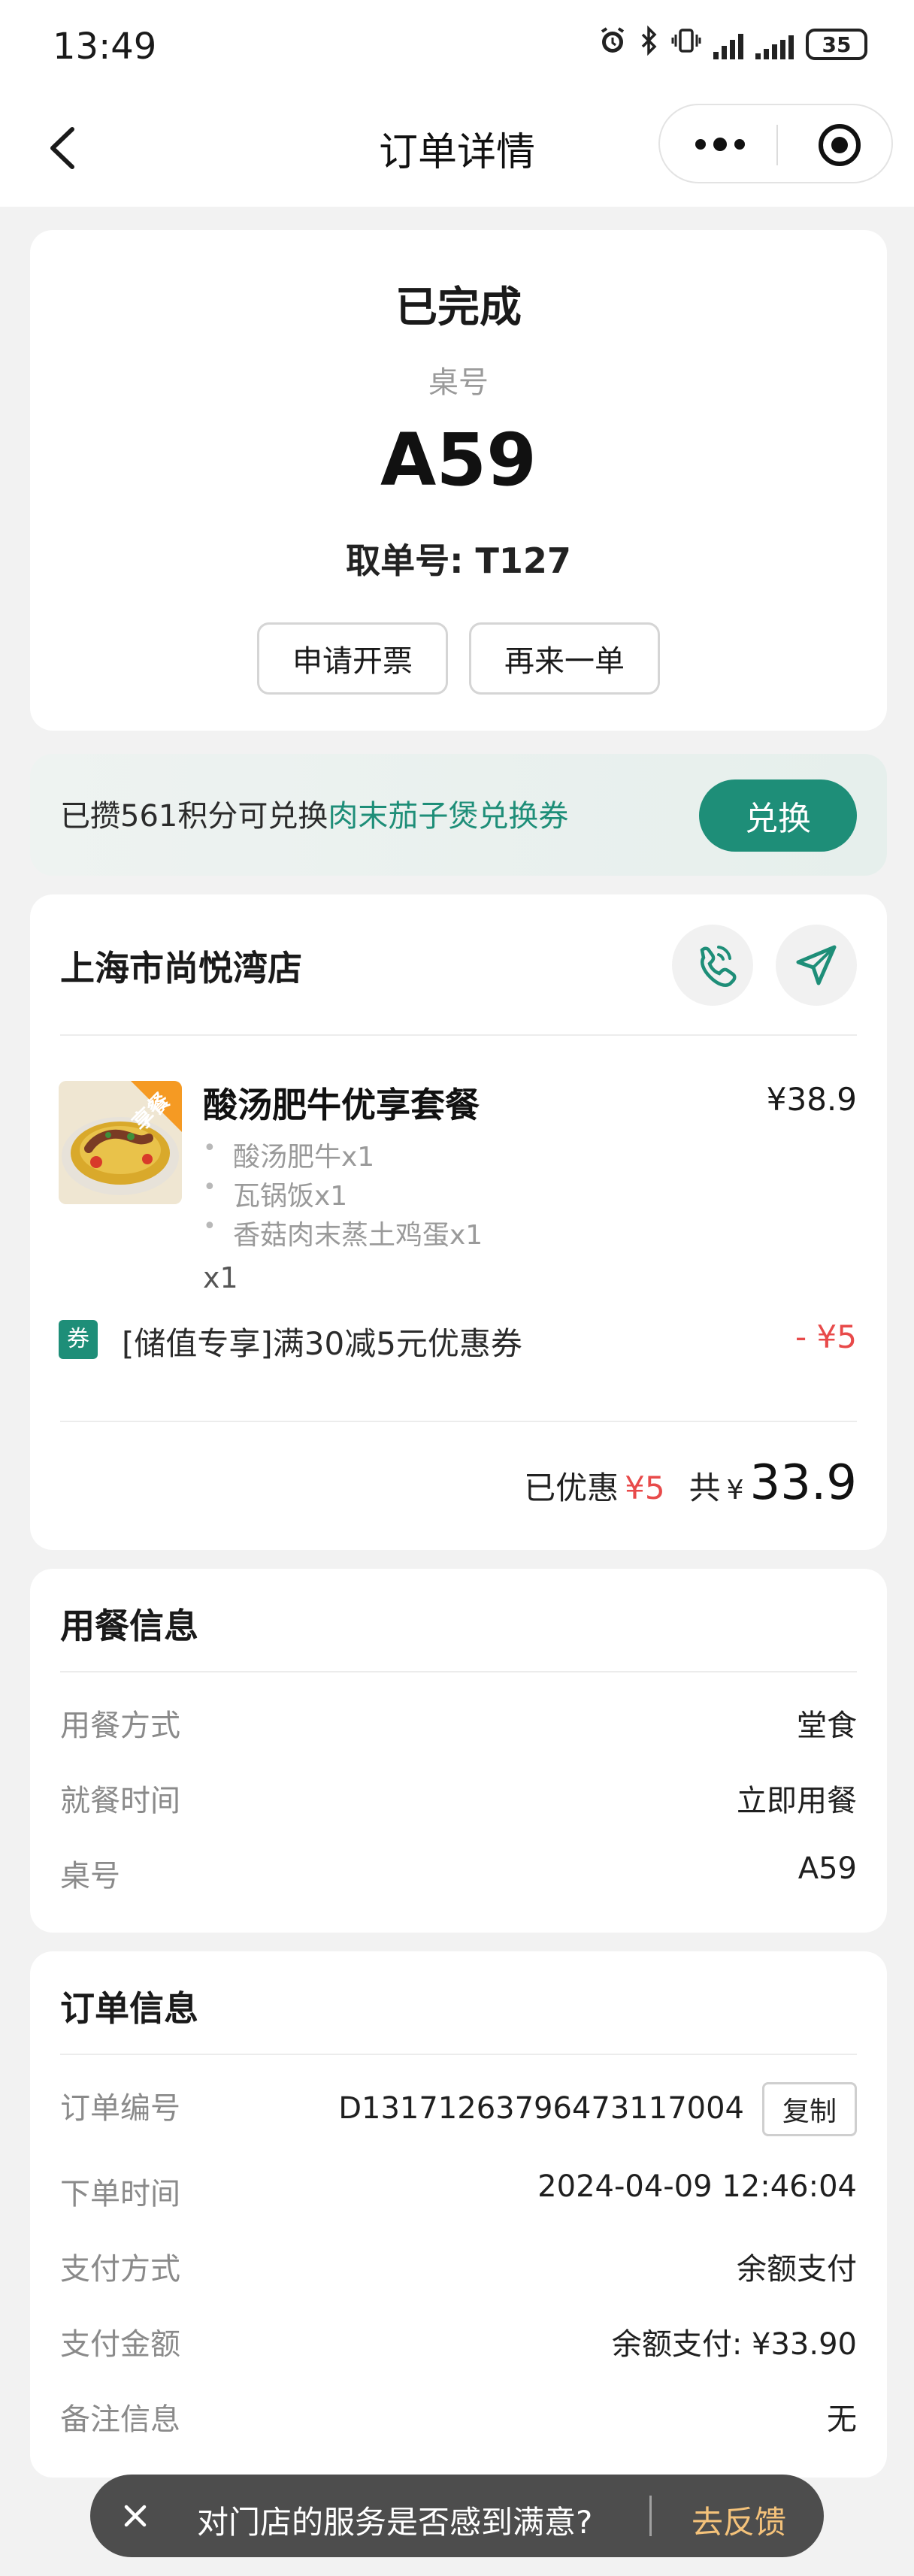 This screenshot has width=914, height=2576. I want to click on dining-info-card: 用餐信息 用餐方式 堂食 就餐时间 立即用餐 桌号 A59, so click(458, 1751).